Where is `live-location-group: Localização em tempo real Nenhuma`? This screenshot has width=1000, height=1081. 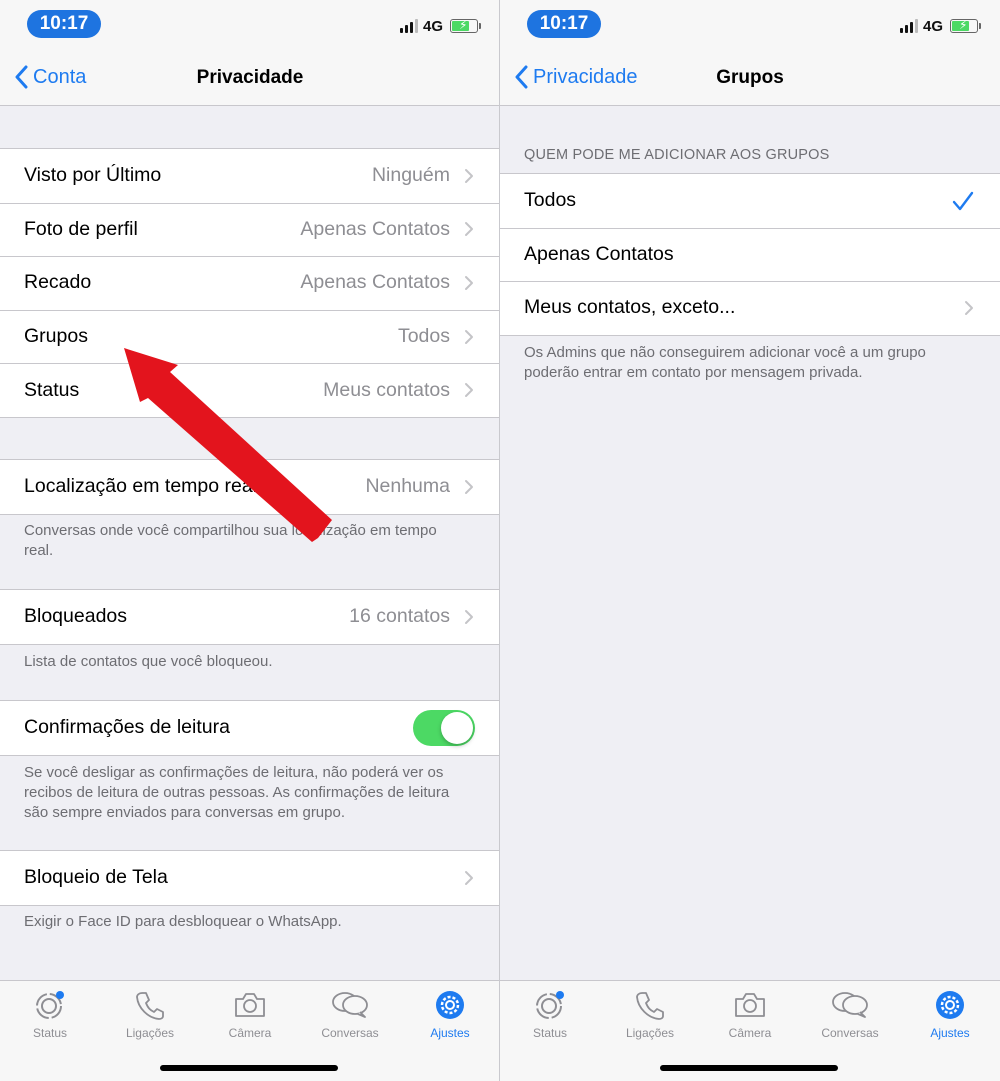 live-location-group: Localização em tempo real Nenhuma is located at coordinates (249, 487).